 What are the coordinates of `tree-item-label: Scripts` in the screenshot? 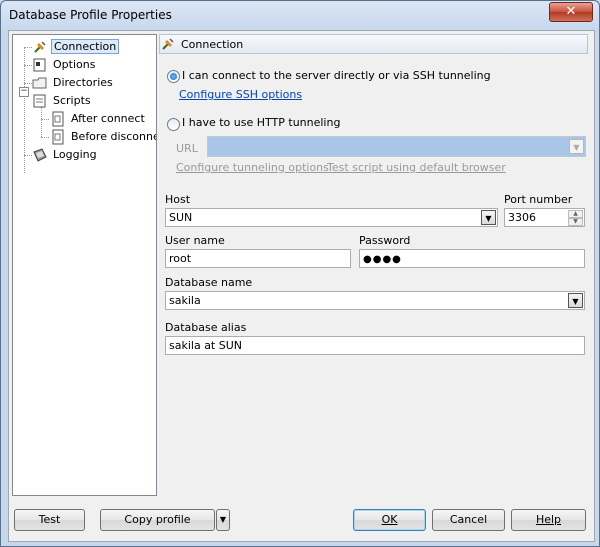 It's located at (72, 100).